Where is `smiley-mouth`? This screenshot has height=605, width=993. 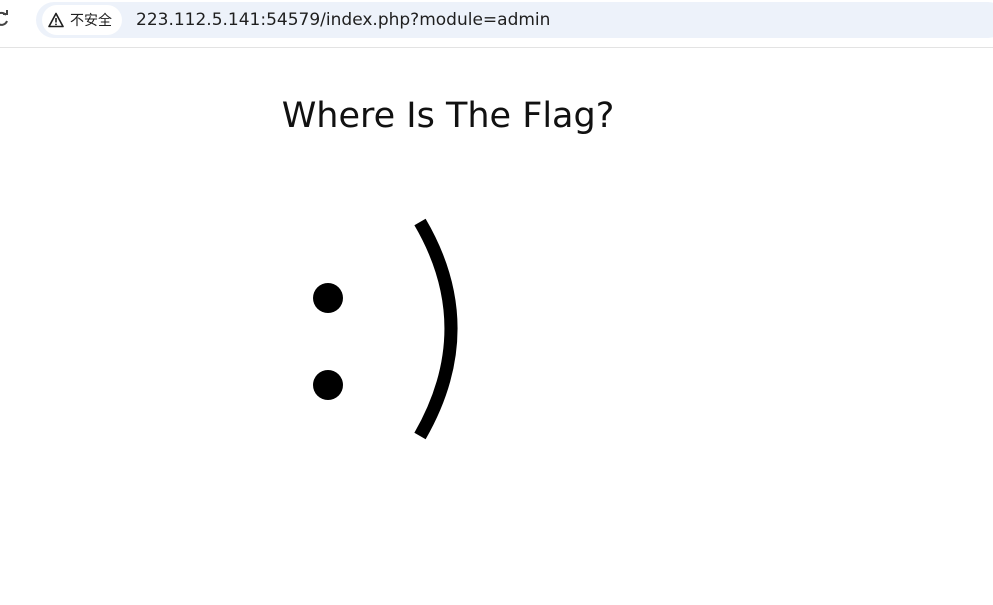 smiley-mouth is located at coordinates (436, 329).